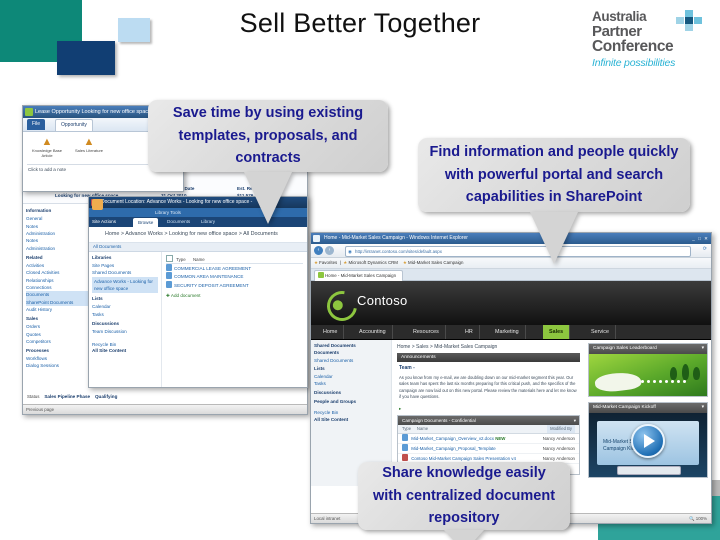 This screenshot has width=720, height=540. I want to click on document-name: COMMERCIAL LEASE AGREEMENT, so click(212, 268).